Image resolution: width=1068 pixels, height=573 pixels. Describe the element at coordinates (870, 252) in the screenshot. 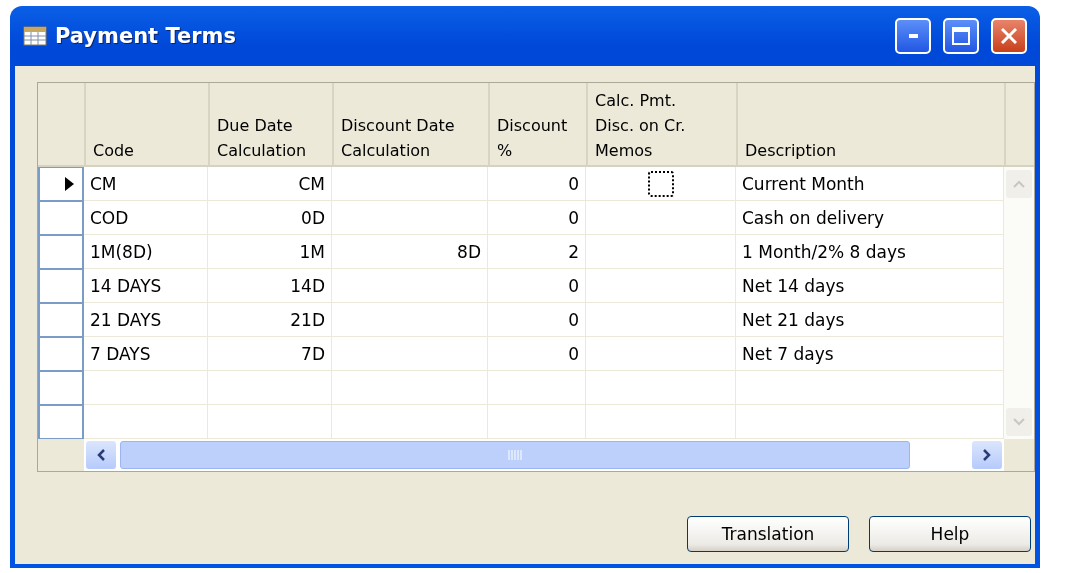

I see `table-cell: 1 Month/2% 8 days` at that location.